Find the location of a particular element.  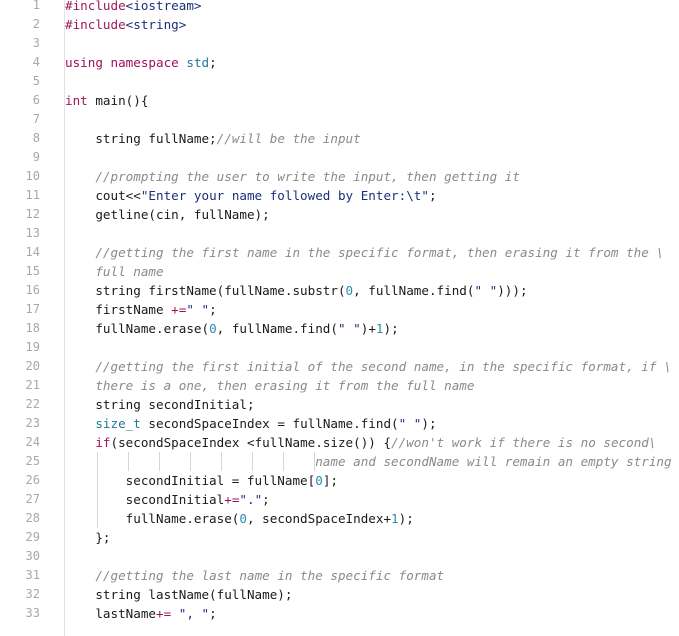

code-line: 29 }; is located at coordinates (339, 537).